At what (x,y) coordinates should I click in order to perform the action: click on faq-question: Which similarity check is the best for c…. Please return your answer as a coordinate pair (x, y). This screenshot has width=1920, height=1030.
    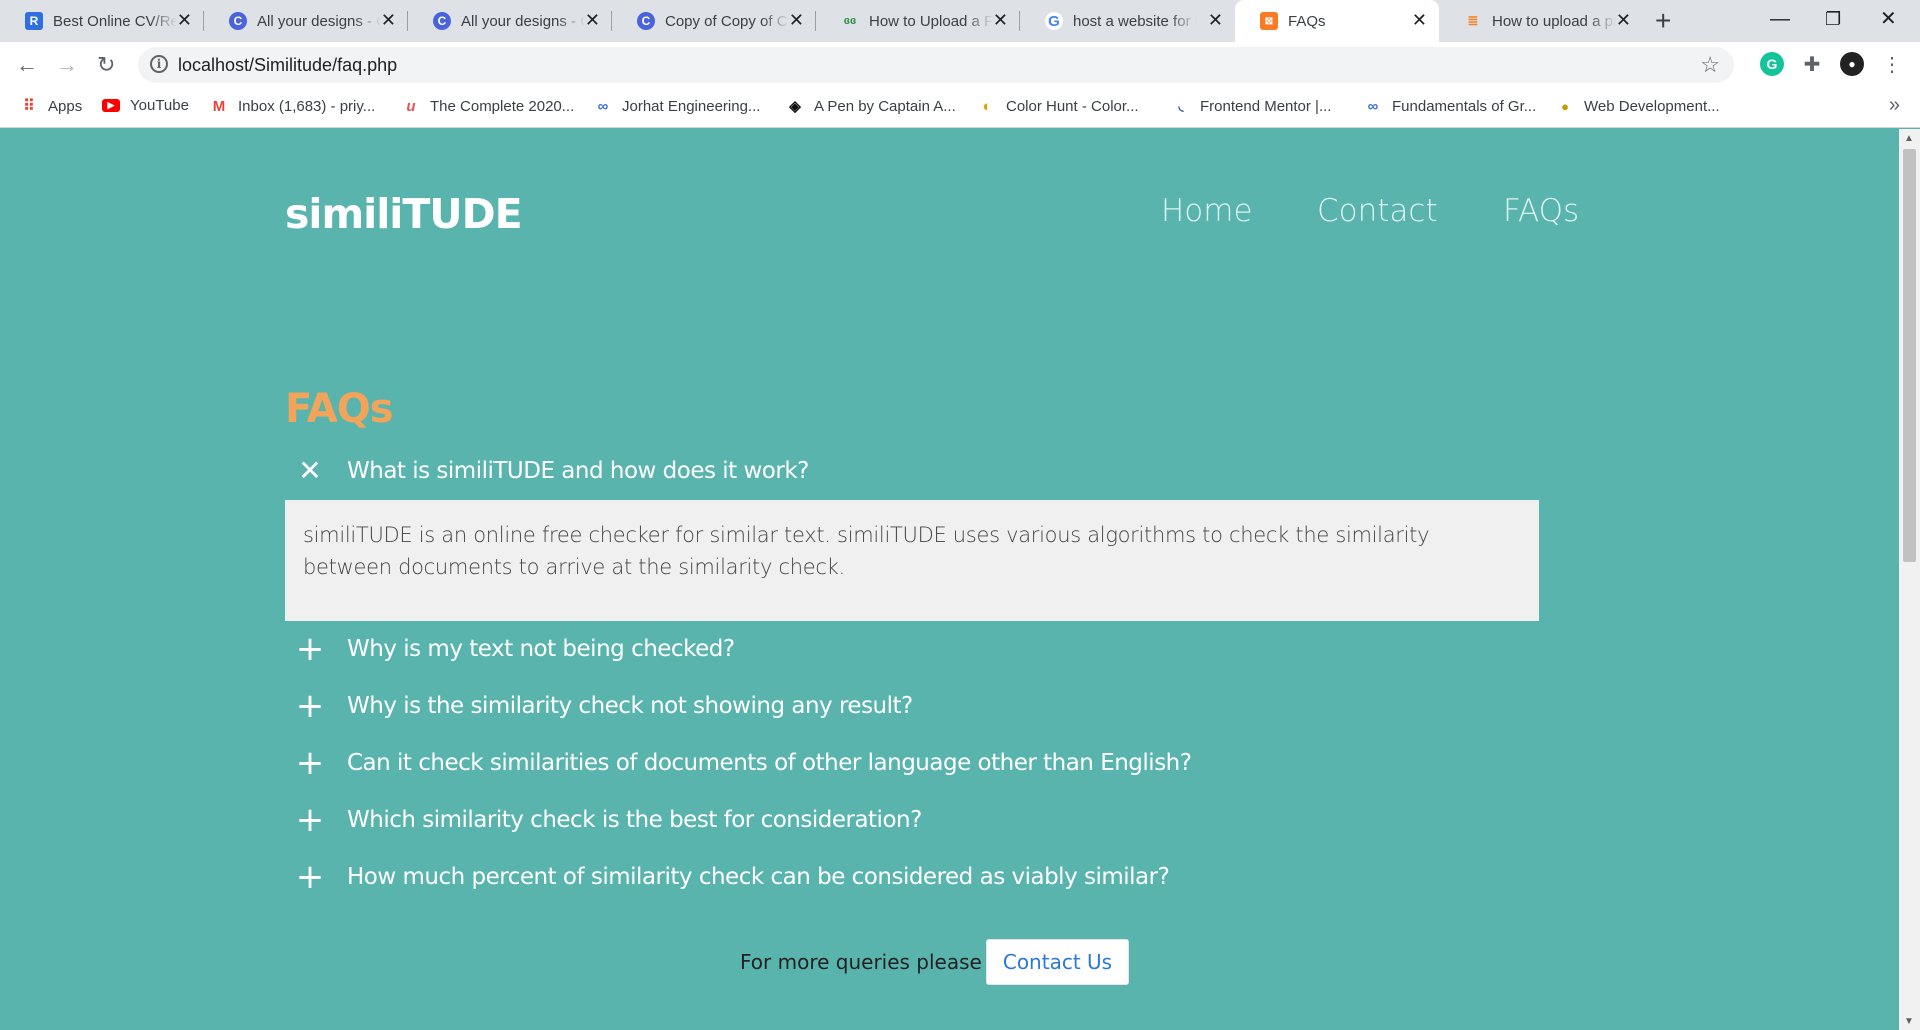
    Looking at the image, I should click on (634, 820).